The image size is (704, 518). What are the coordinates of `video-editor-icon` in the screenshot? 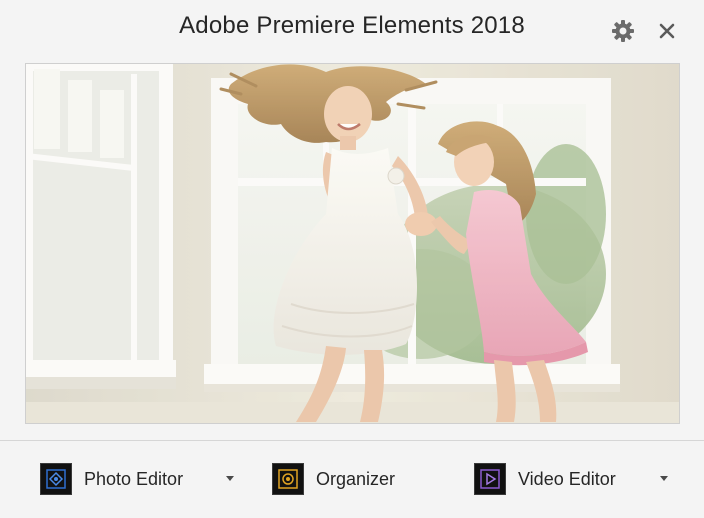 It's located at (490, 479).